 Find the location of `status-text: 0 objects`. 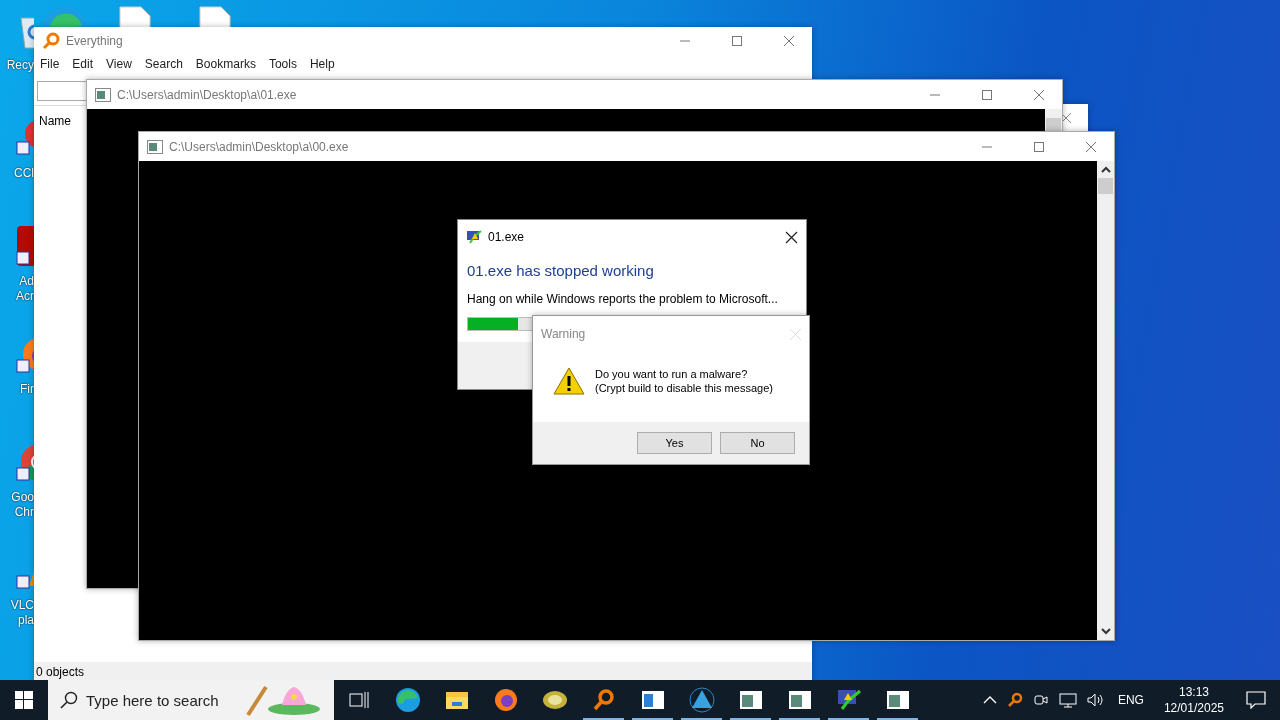

status-text: 0 objects is located at coordinates (60, 672).